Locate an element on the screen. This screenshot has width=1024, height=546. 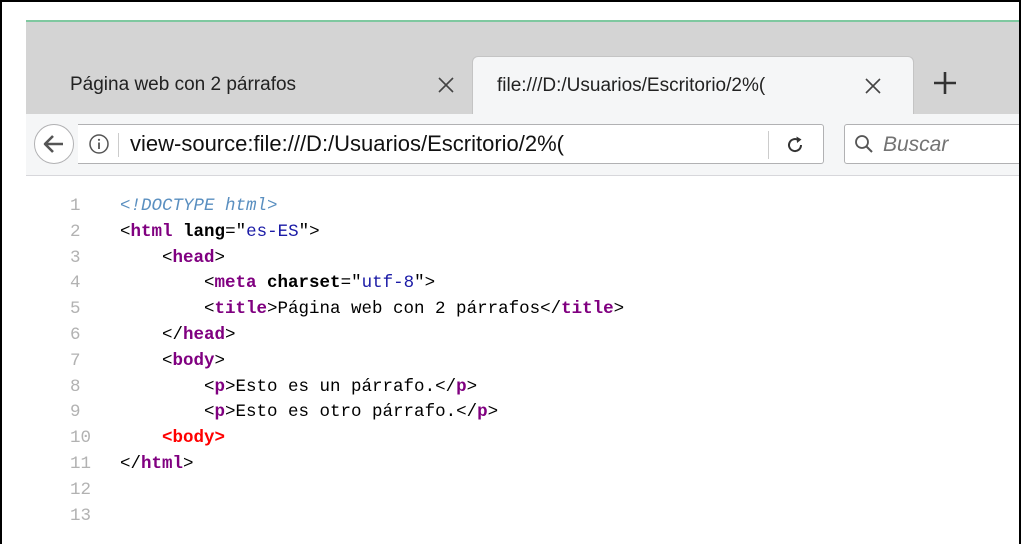
line-number: 13 is located at coordinates (81, 515).